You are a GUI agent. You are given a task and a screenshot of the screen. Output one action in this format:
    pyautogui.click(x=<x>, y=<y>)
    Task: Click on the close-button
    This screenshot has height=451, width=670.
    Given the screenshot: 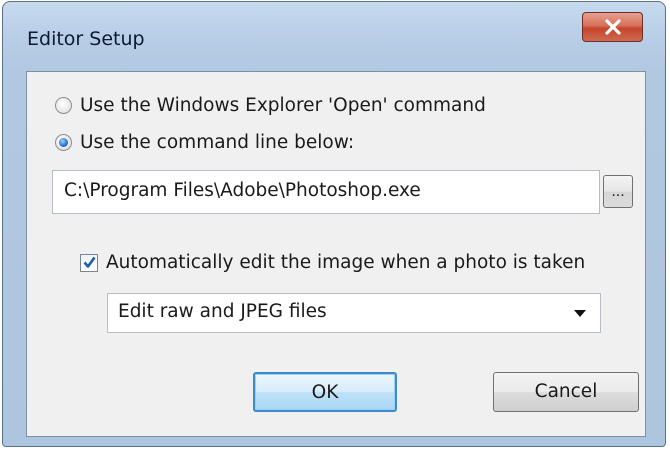 What is the action you would take?
    pyautogui.click(x=612, y=27)
    